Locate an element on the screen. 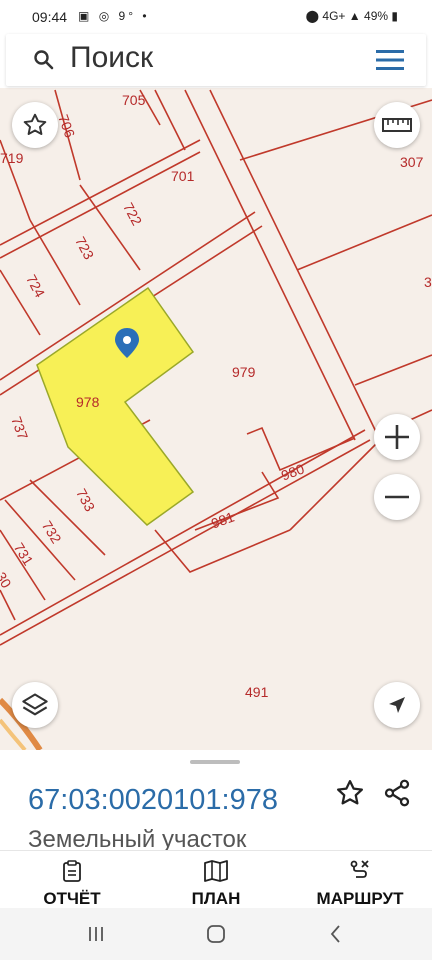 The height and width of the screenshot is (960, 432). system-nav-bar is located at coordinates (216, 934).